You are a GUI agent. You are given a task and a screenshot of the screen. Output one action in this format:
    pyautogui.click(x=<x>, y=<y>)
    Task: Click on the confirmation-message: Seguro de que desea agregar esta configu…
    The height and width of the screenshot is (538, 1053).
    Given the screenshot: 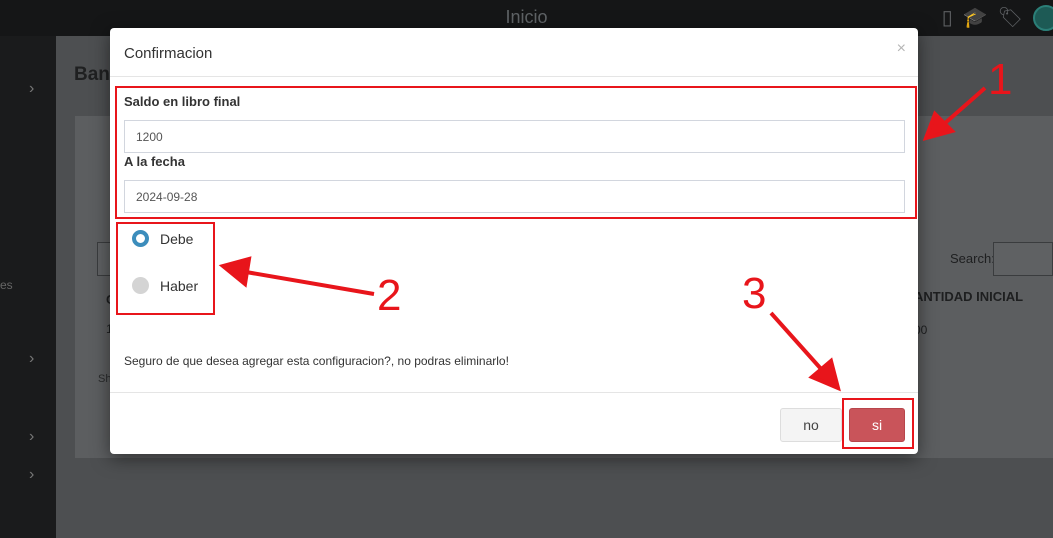 What is the action you would take?
    pyautogui.click(x=316, y=361)
    